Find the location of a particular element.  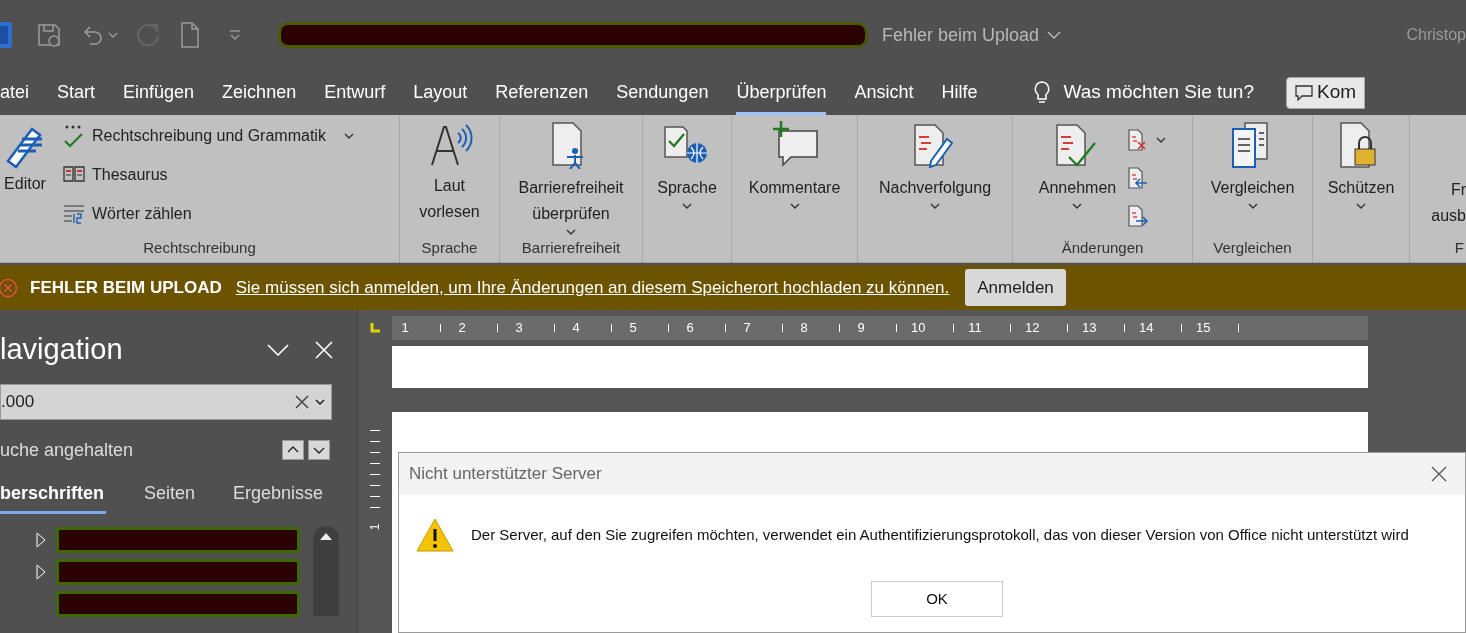

ribbon-tab: Entwurf is located at coordinates (355, 92).